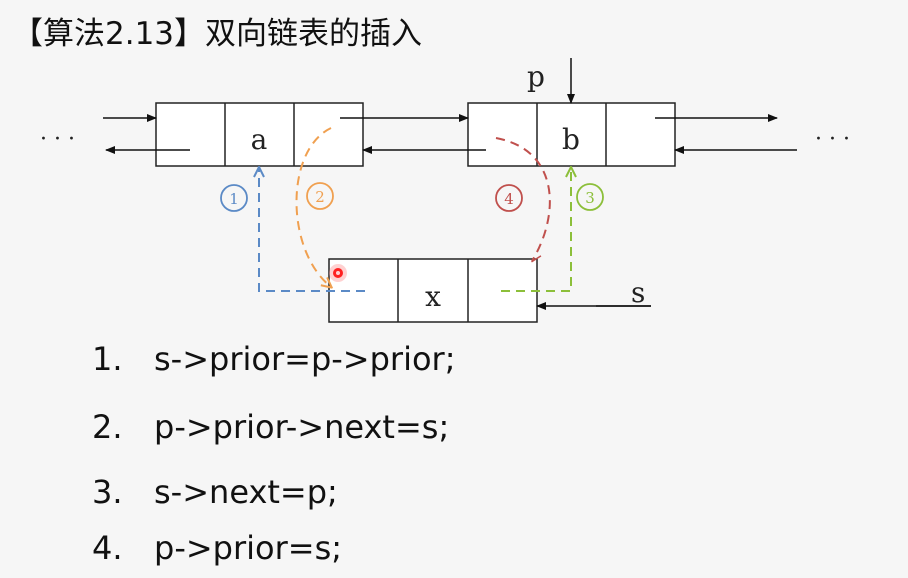  Describe the element at coordinates (433, 296) in the screenshot. I see `node-x-label: x` at that location.